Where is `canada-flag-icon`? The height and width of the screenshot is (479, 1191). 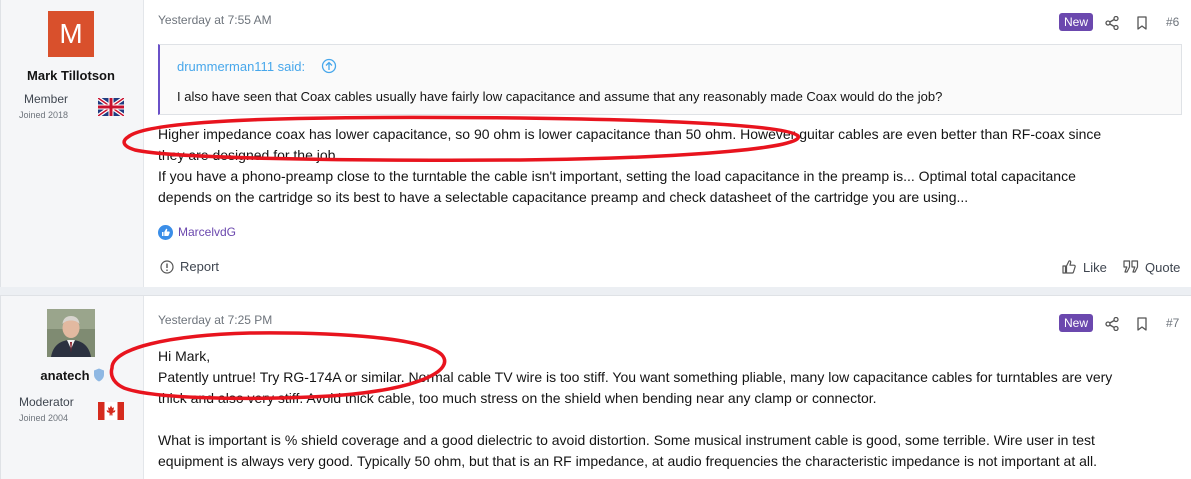
canada-flag-icon is located at coordinates (111, 411).